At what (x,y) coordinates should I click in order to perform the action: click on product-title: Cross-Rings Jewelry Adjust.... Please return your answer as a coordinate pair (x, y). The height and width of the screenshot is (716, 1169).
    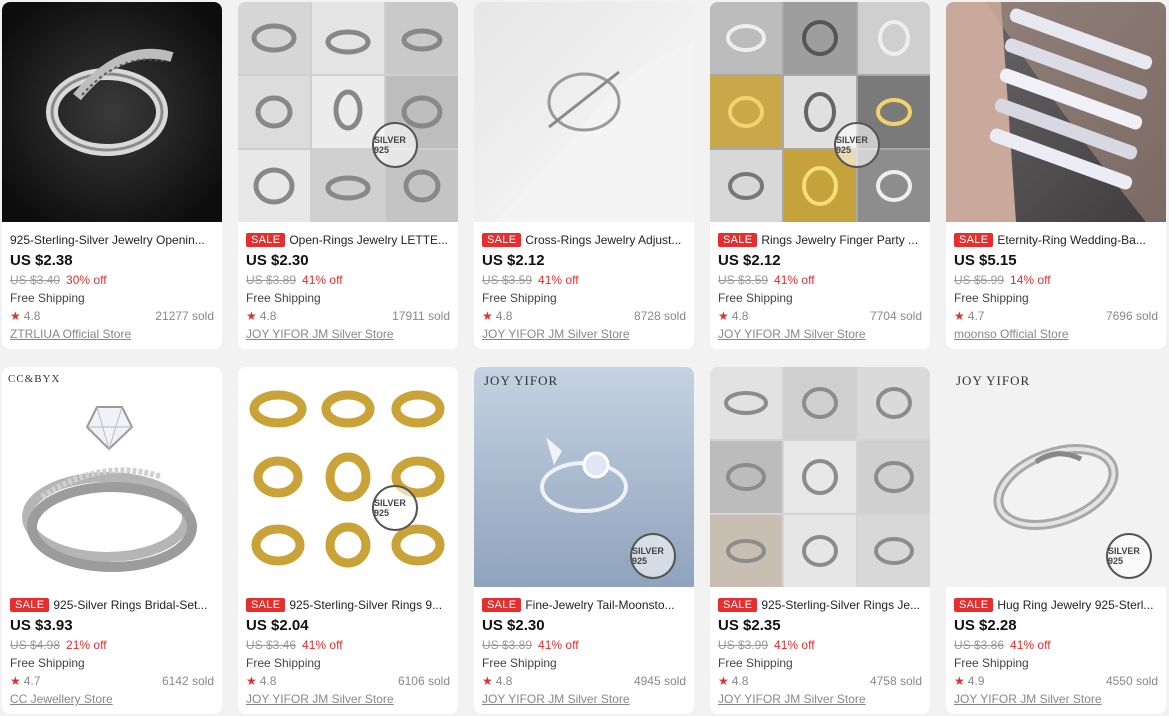
    Looking at the image, I should click on (603, 240).